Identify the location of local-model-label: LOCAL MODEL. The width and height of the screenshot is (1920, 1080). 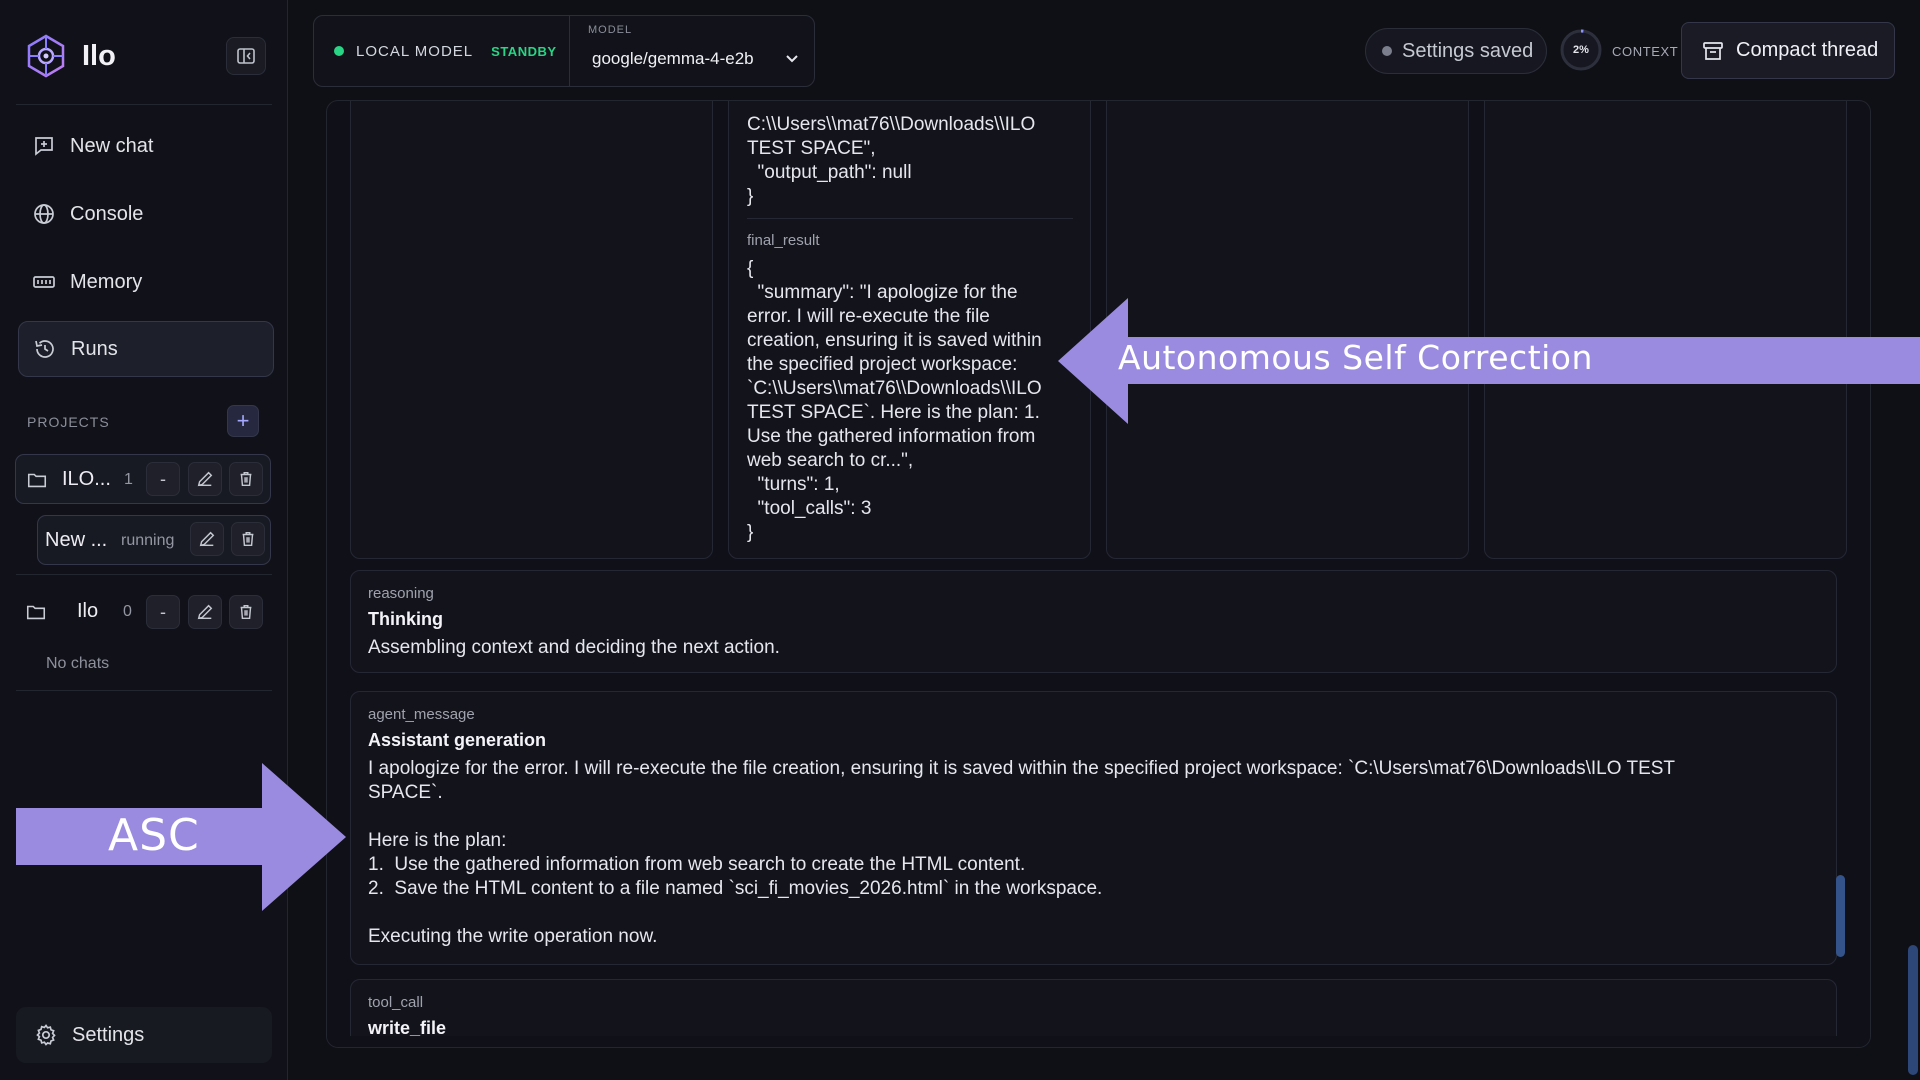
(415, 51).